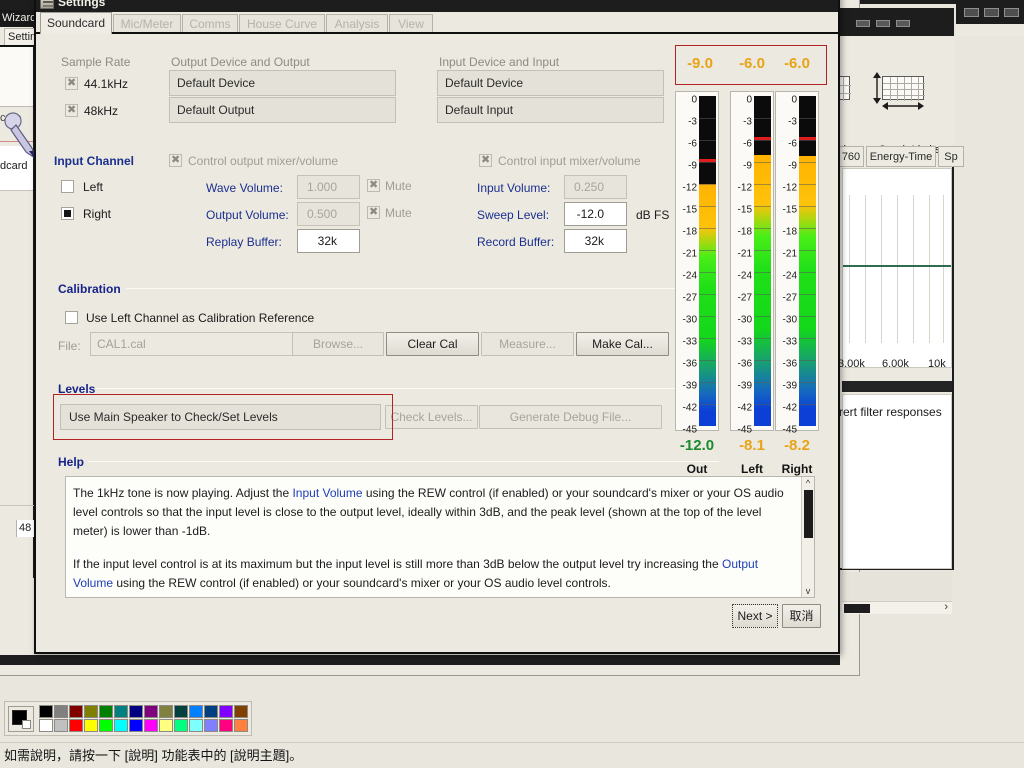  I want to click on current-background-color, so click(26, 724).